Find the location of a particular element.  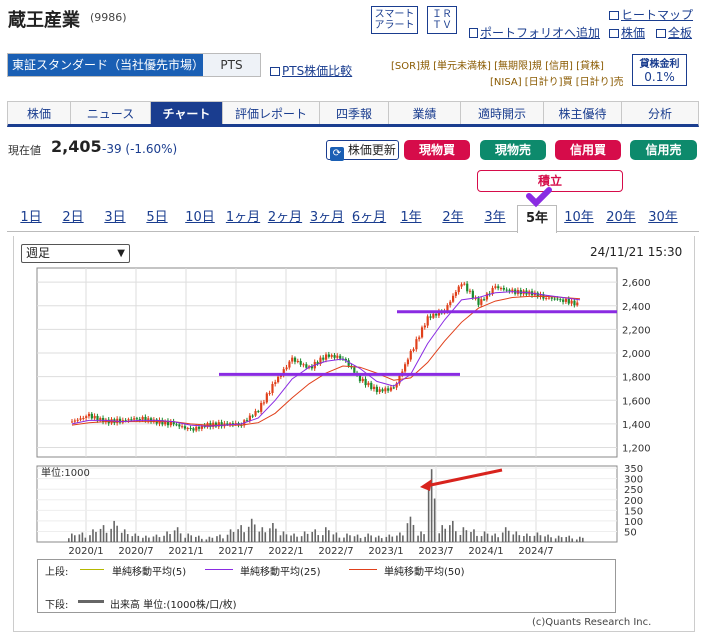

x-tick-label: 2022/1 is located at coordinates (285, 551).